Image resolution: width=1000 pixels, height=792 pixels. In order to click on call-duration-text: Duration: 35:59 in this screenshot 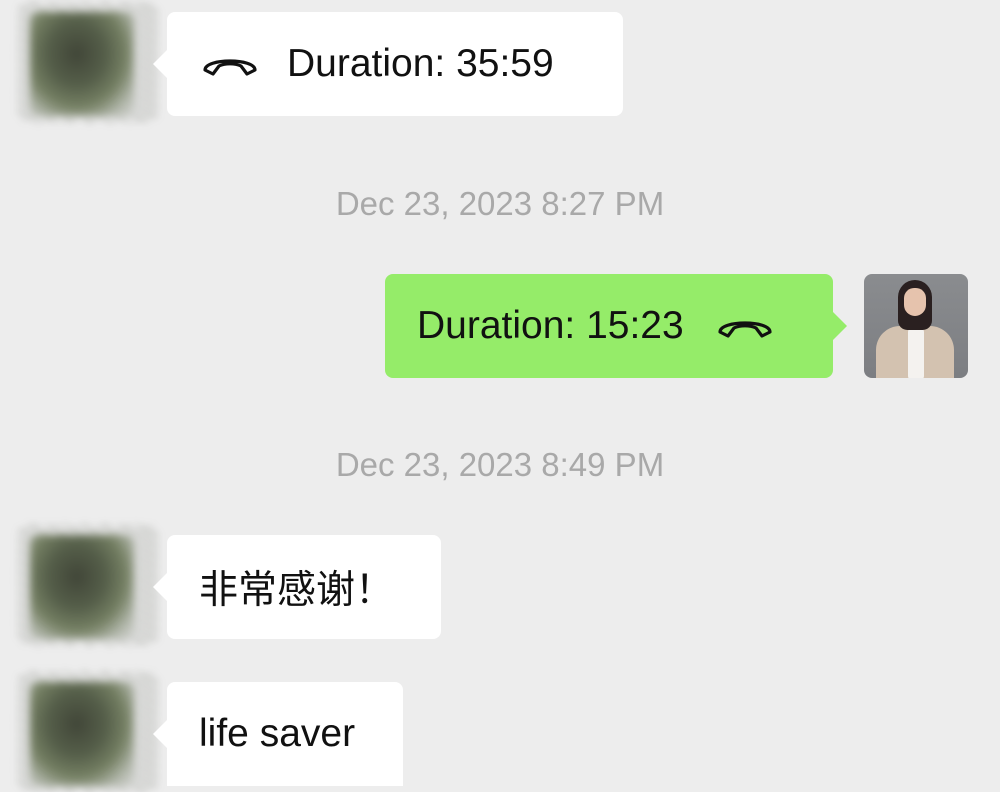, I will do `click(420, 63)`.